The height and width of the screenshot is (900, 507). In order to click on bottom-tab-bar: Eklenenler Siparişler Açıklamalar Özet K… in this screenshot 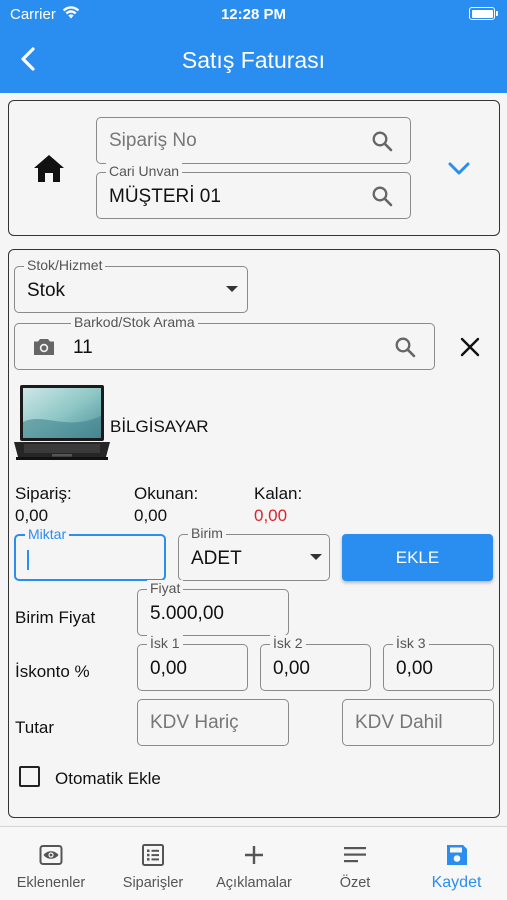, I will do `click(253, 863)`.